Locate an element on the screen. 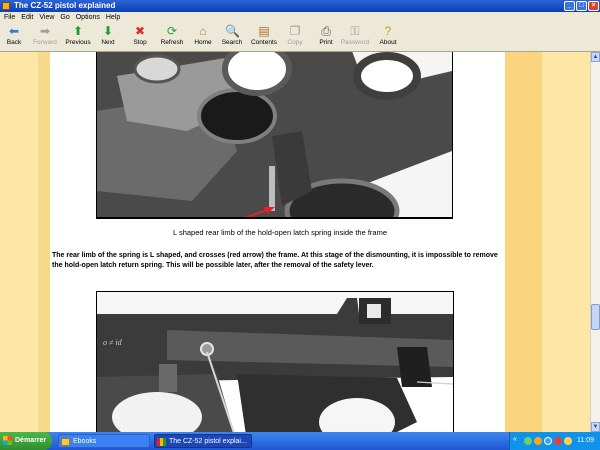 Image resolution: width=600 pixels, height=450 pixels. key-icon: ⚿ is located at coordinates (355, 31).